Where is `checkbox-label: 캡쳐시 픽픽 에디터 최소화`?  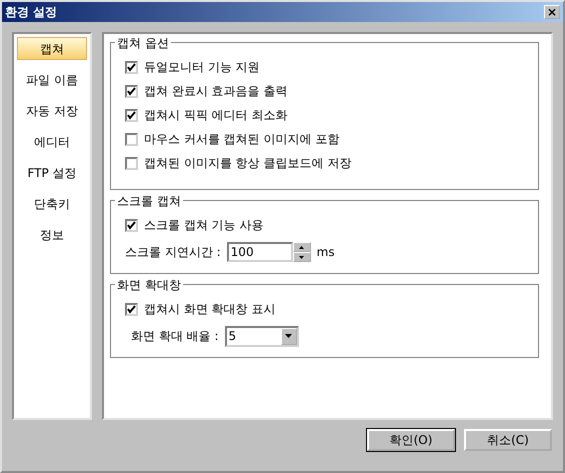 checkbox-label: 캡쳐시 픽픽 에디터 최소화 is located at coordinates (216, 115).